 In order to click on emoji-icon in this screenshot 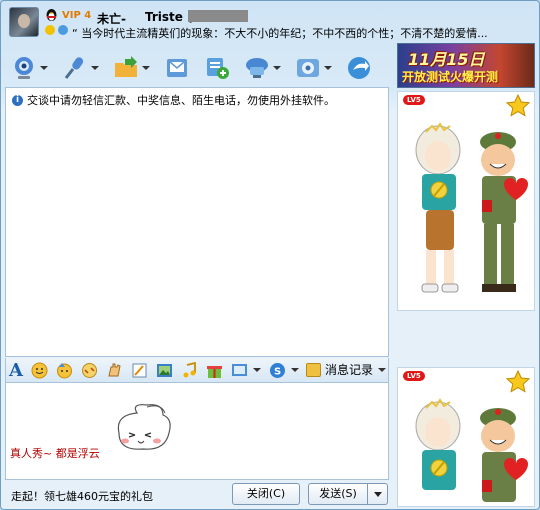, I will do `click(39, 370)`.